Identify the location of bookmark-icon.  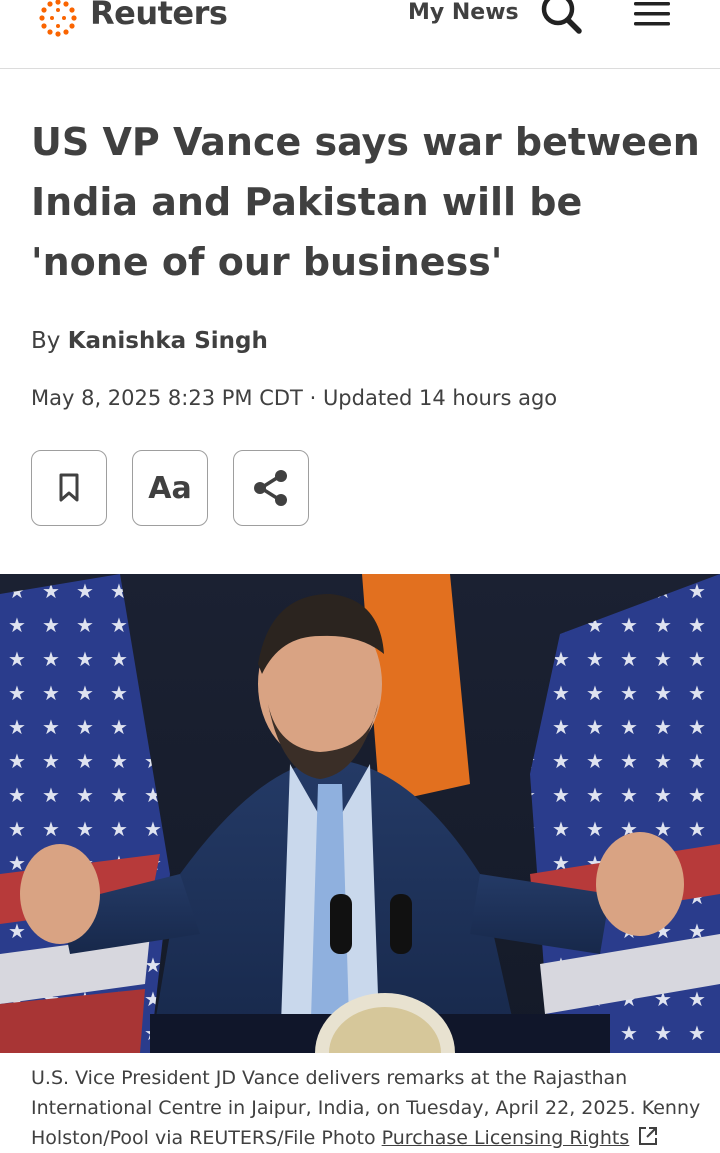
(69, 487).